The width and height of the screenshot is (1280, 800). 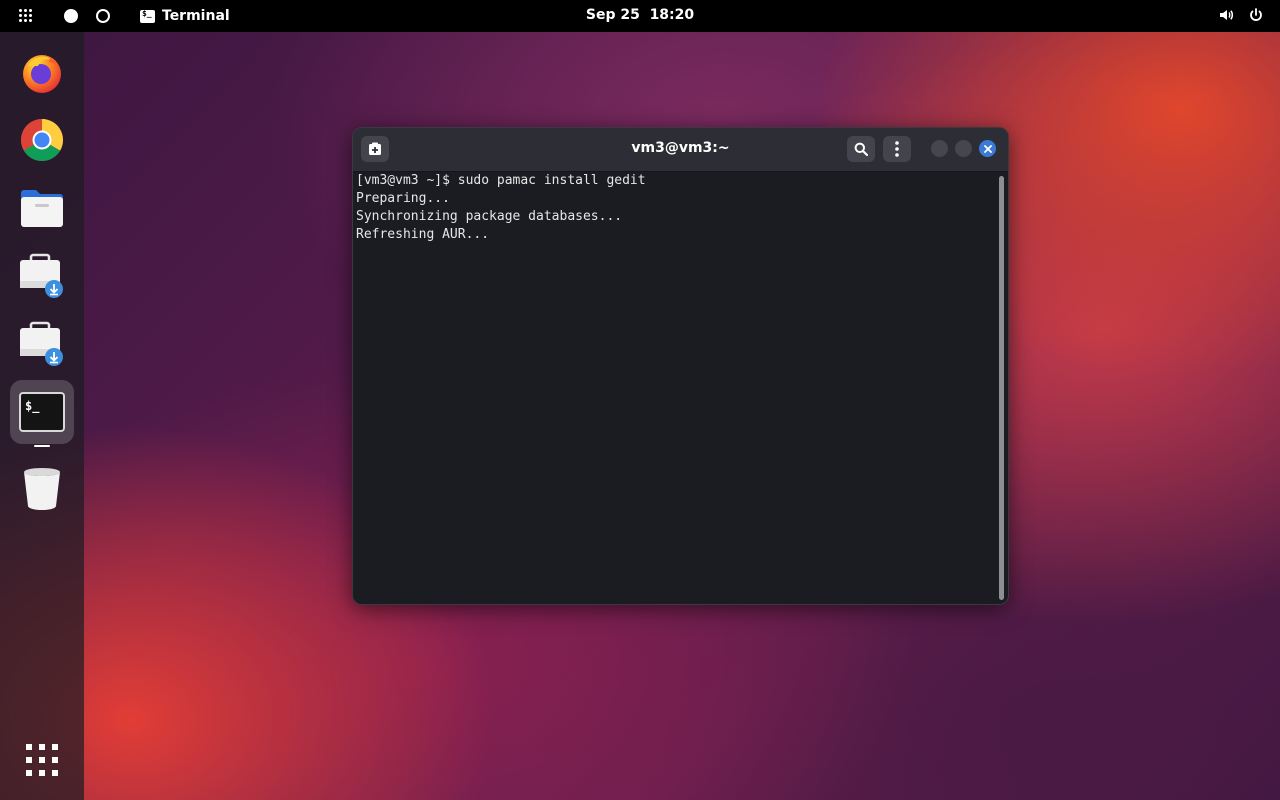 I want to click on running-indicator, so click(x=42, y=446).